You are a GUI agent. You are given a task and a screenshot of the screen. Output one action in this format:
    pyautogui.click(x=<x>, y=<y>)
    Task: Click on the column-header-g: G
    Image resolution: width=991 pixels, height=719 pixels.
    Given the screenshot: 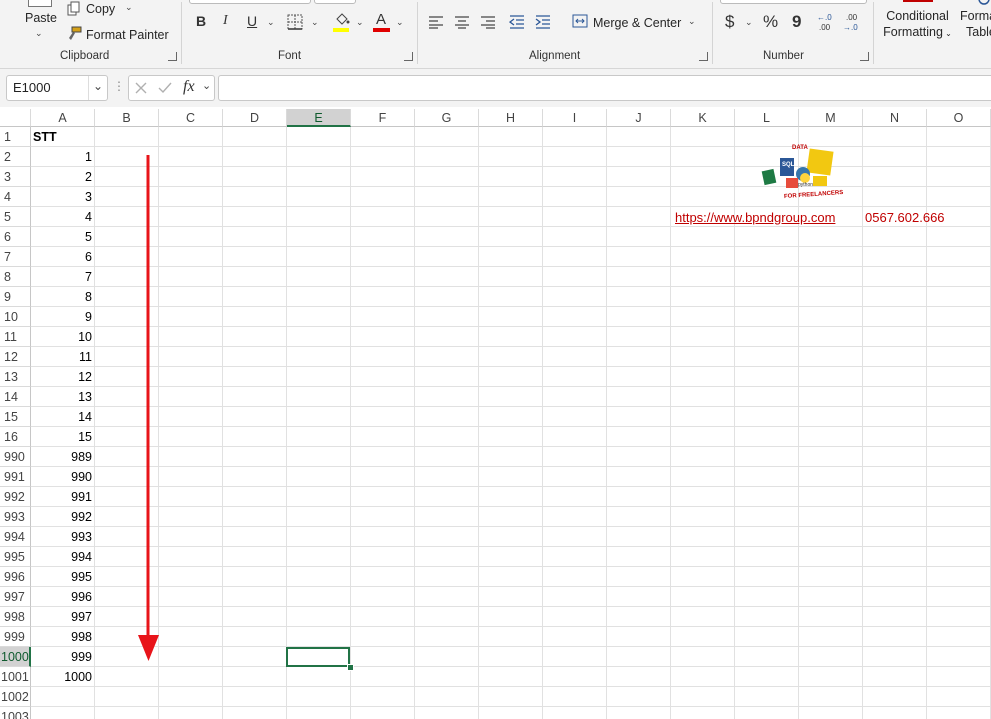 What is the action you would take?
    pyautogui.click(x=447, y=118)
    